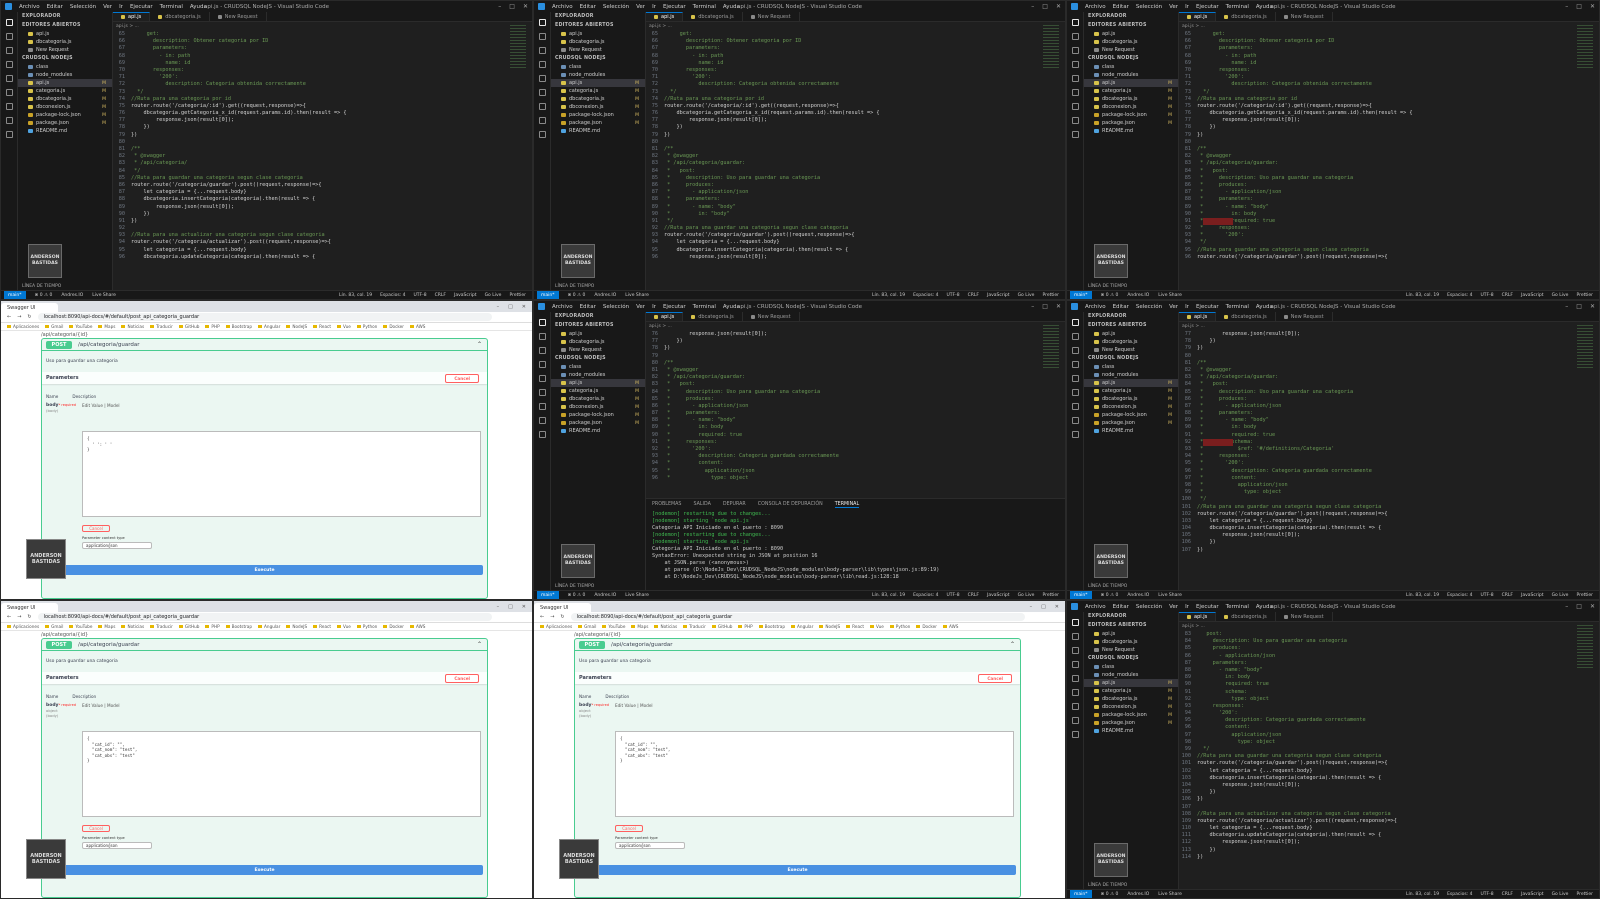 The height and width of the screenshot is (899, 1600). What do you see at coordinates (104, 295) in the screenshot?
I see `live-share-button: Live Share` at bounding box center [104, 295].